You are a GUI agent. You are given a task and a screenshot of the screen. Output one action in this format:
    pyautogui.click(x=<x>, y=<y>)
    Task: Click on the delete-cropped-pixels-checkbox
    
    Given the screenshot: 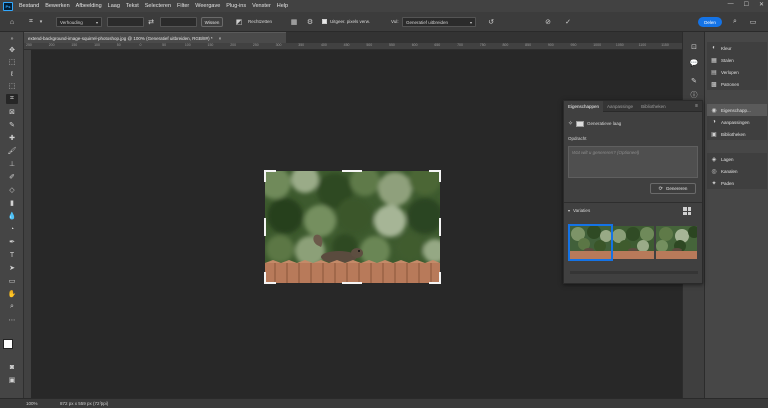 What is the action you would take?
    pyautogui.click(x=324, y=21)
    